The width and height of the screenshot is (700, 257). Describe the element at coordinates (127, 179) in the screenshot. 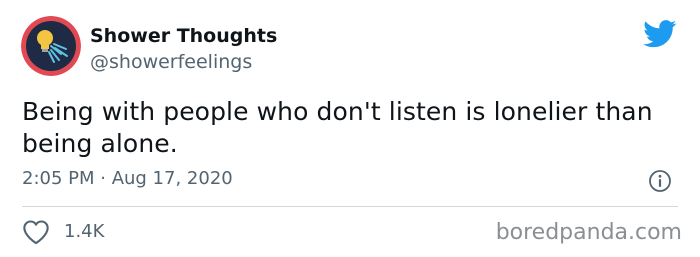

I see `tweet-timestamp: 2:05 PM · Aug 17, 2020` at that location.